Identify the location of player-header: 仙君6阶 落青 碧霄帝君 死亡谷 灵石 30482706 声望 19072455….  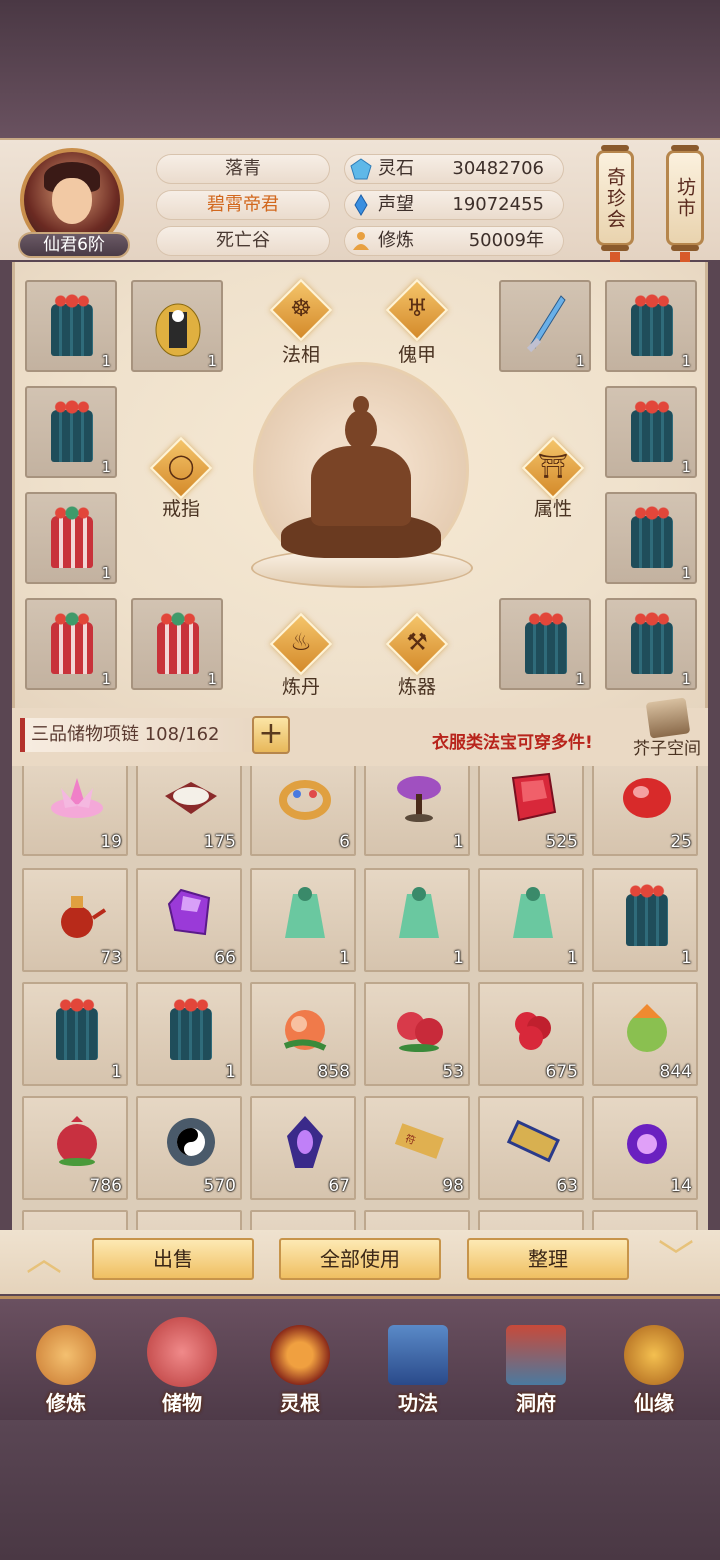
(360, 208).